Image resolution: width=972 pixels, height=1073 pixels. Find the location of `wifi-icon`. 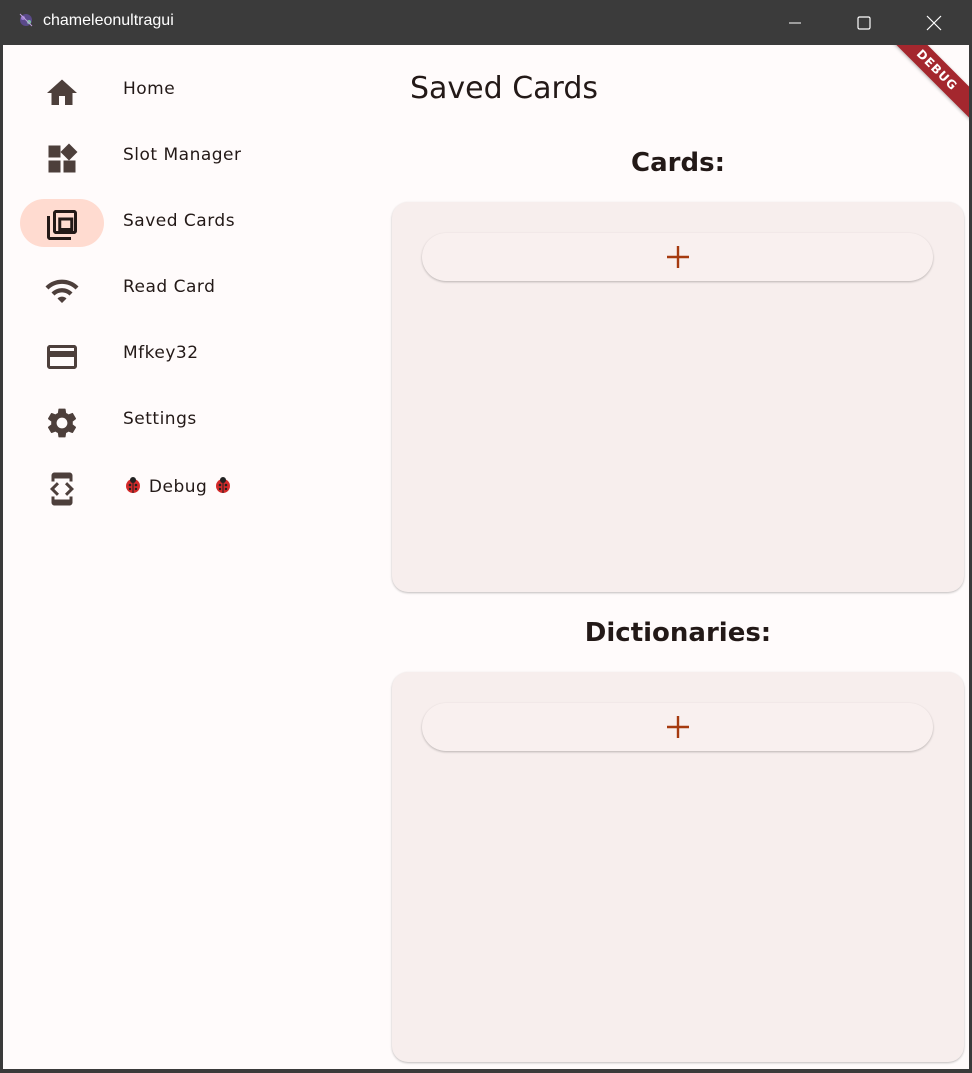

wifi-icon is located at coordinates (62, 291).